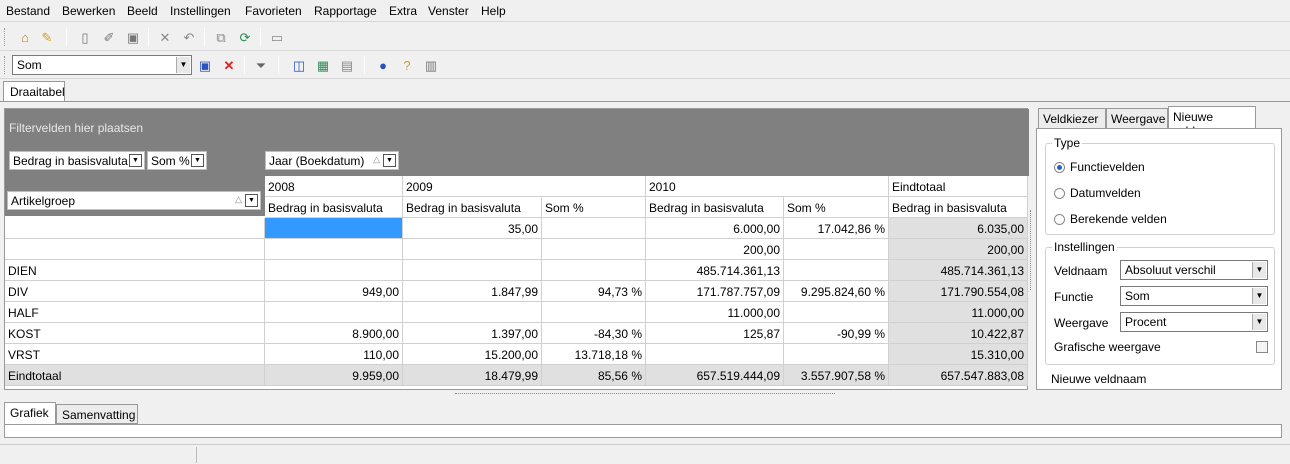 Image resolution: width=1290 pixels, height=464 pixels. What do you see at coordinates (85, 37) in the screenshot?
I see `new-document-icon: ▯` at bounding box center [85, 37].